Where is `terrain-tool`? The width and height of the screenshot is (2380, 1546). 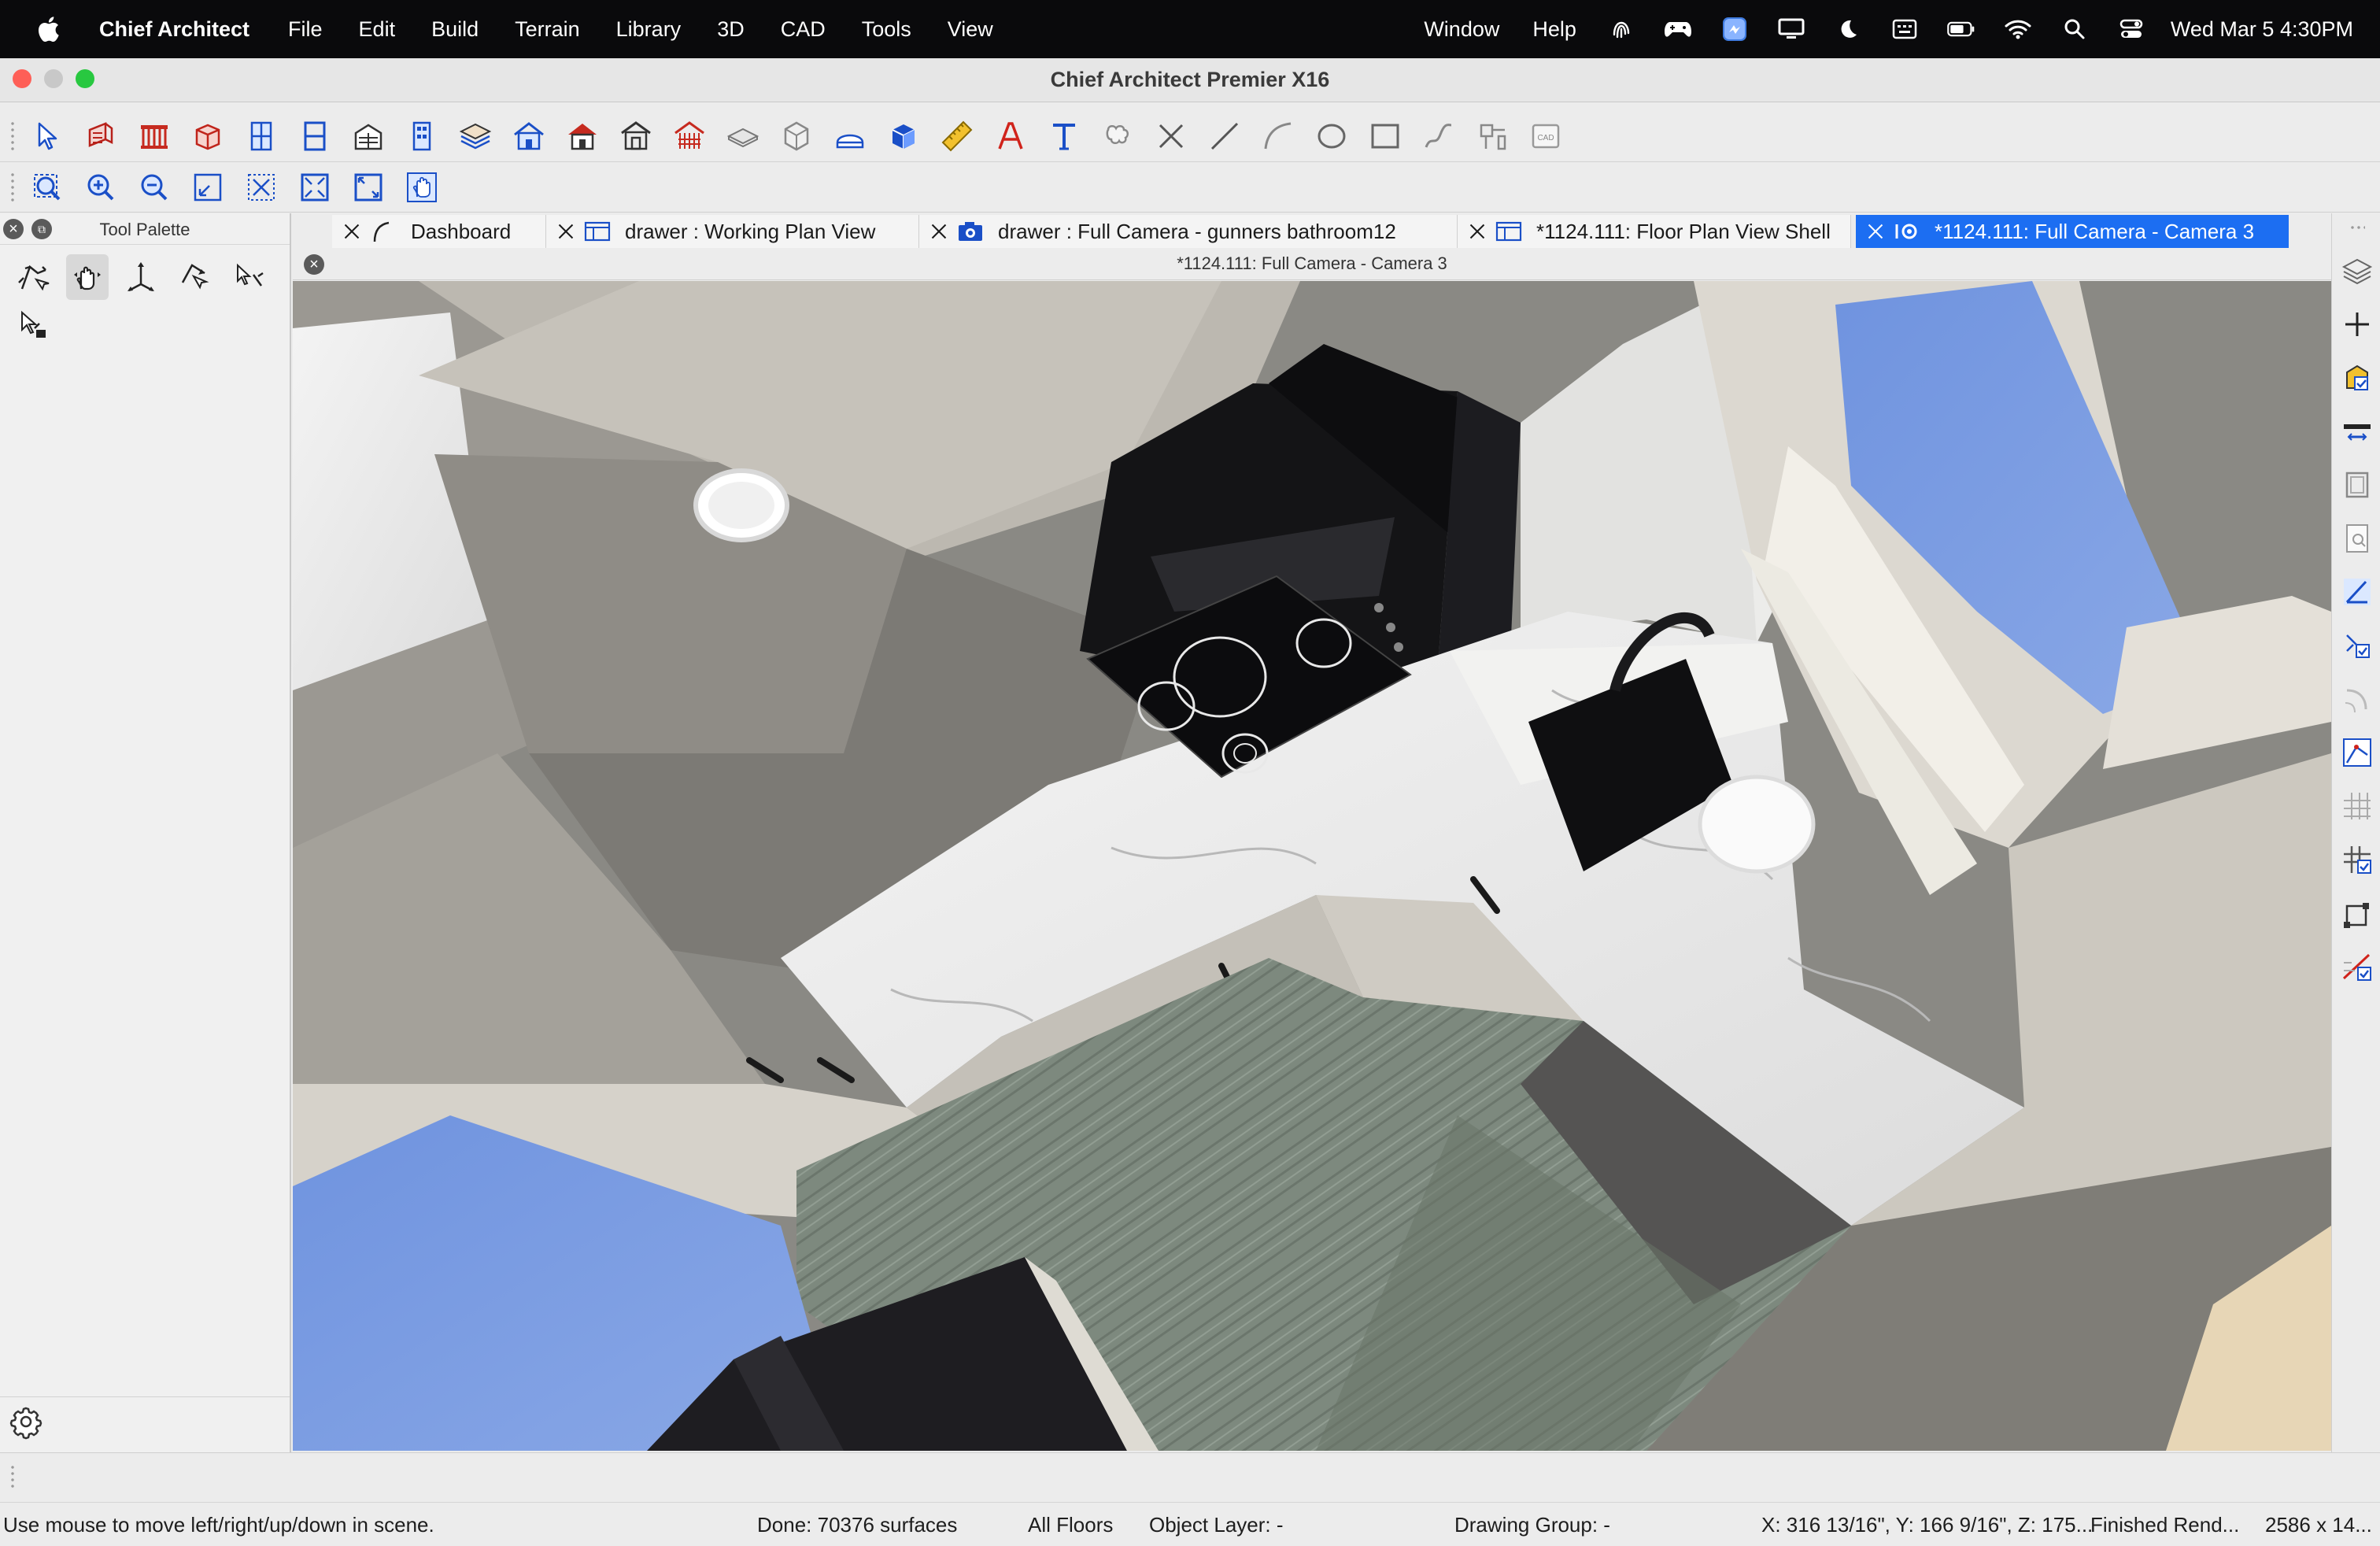
terrain-tool is located at coordinates (689, 136).